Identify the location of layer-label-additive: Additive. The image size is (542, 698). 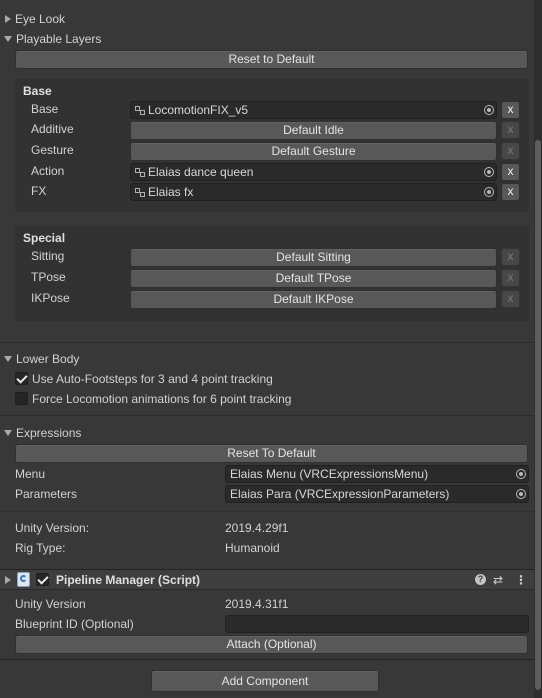
(52, 129).